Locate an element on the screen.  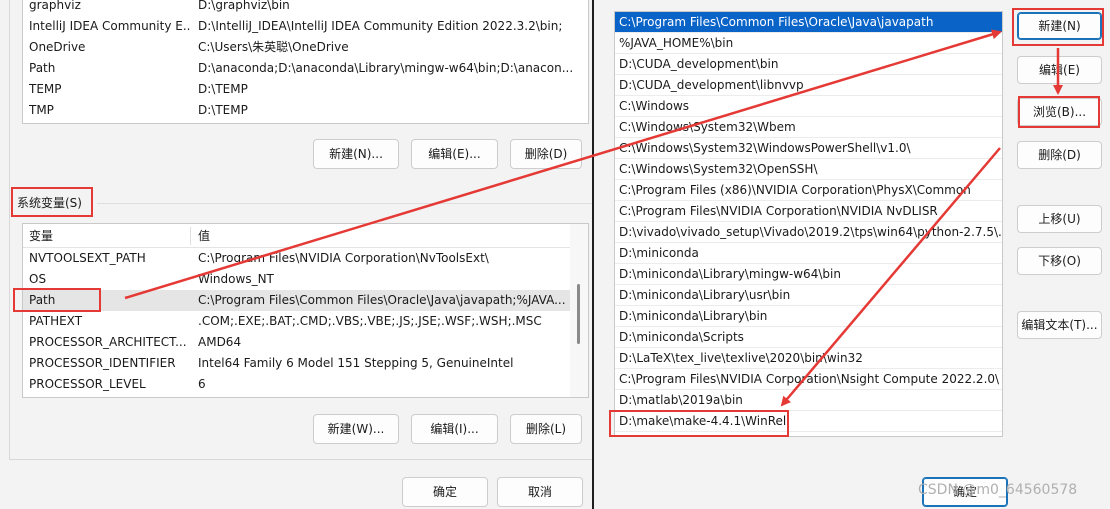
vertical-scrollbar is located at coordinates (579, 310).